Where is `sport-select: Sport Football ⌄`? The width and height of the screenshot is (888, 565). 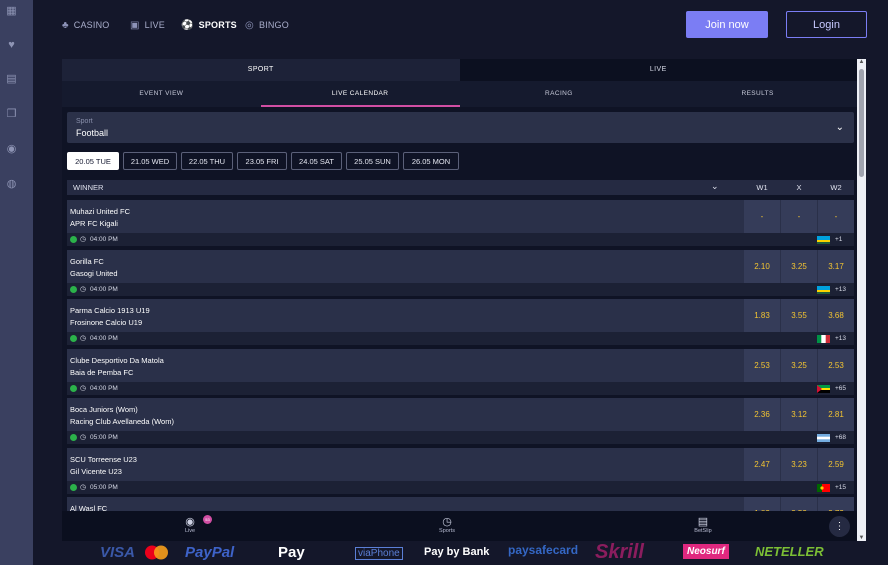 sport-select: Sport Football ⌄ is located at coordinates (460, 127).